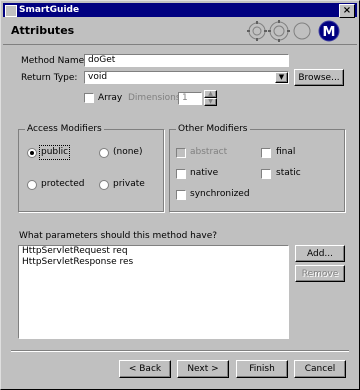 This screenshot has height=390, width=360. What do you see at coordinates (89, 98) in the screenshot?
I see `array-checkbox` at bounding box center [89, 98].